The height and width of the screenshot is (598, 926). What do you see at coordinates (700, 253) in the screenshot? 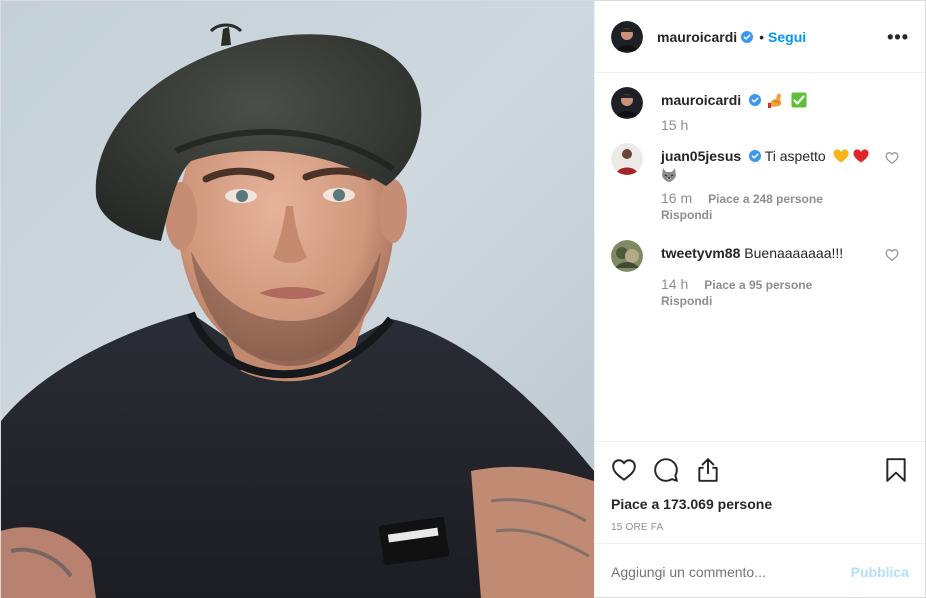
I see `comment-username: tweetyvm88` at bounding box center [700, 253].